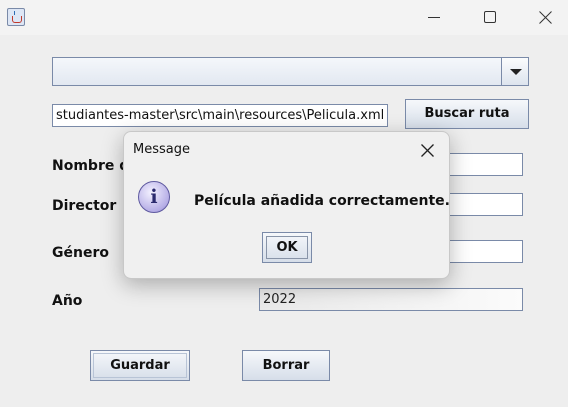  Describe the element at coordinates (84, 206) in the screenshot. I see `director-label: Director` at that location.